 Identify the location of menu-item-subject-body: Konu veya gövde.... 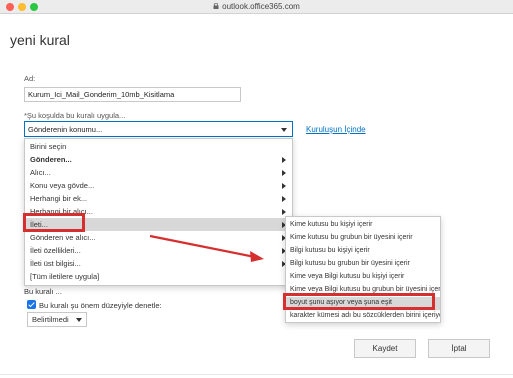
(158, 185).